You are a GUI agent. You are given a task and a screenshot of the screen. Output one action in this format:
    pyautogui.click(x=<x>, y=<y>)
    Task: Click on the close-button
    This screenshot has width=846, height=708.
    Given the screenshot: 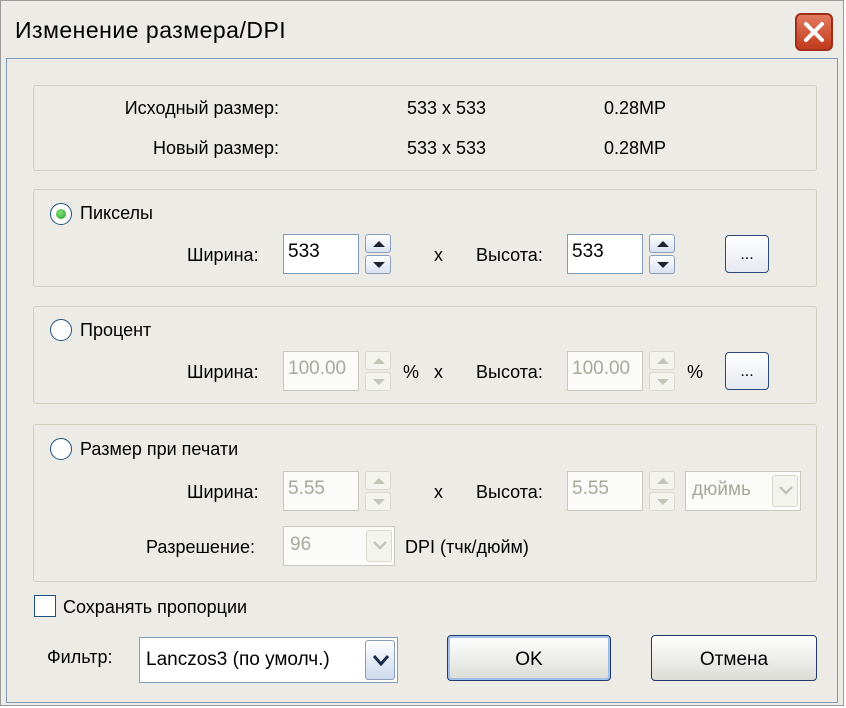 What is the action you would take?
    pyautogui.click(x=814, y=32)
    